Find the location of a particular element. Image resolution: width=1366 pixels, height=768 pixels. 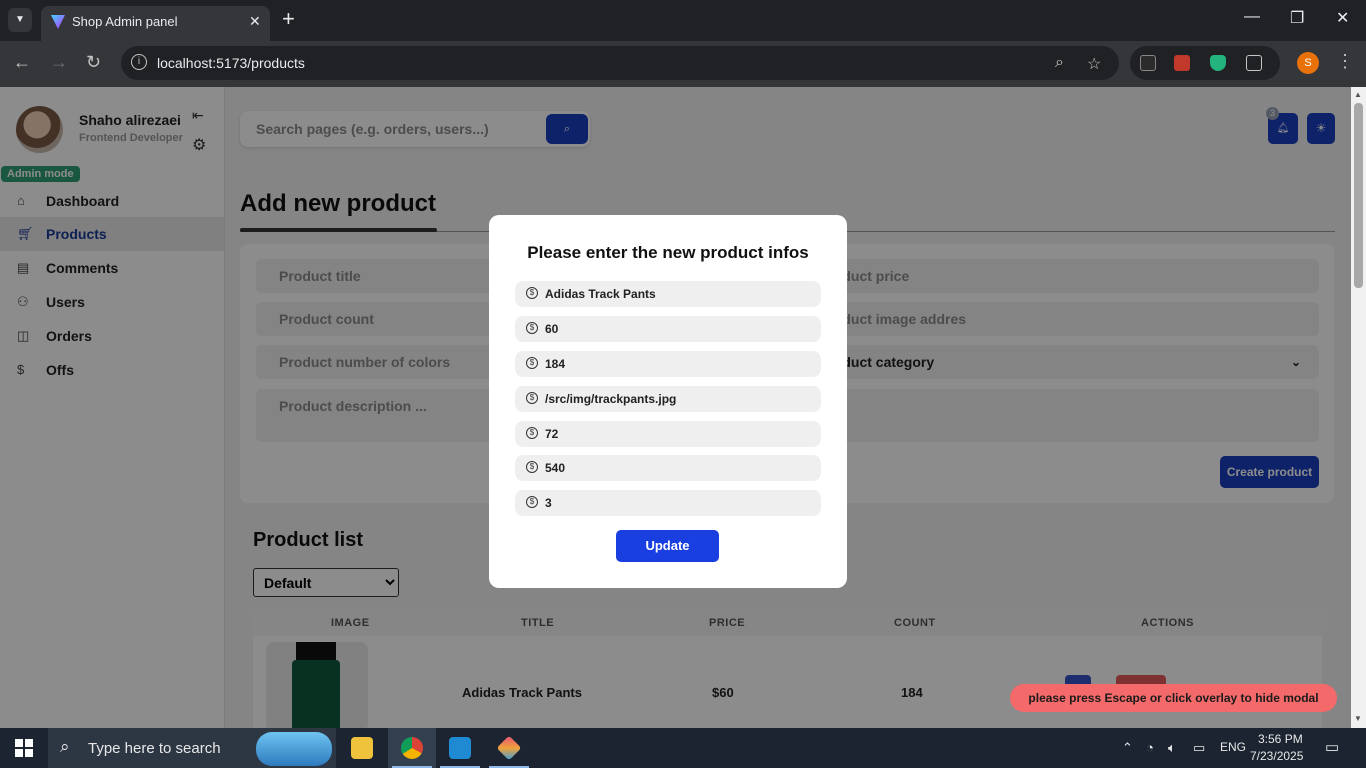

modal-count-input: $ 184 is located at coordinates (668, 364).